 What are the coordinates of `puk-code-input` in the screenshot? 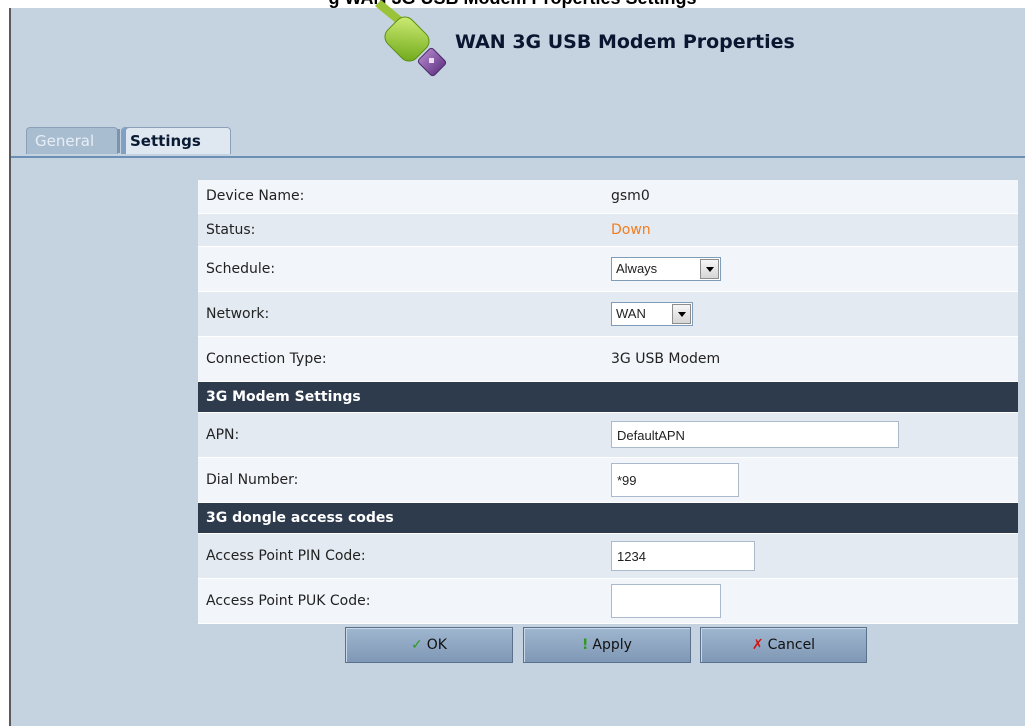 It's located at (666, 600).